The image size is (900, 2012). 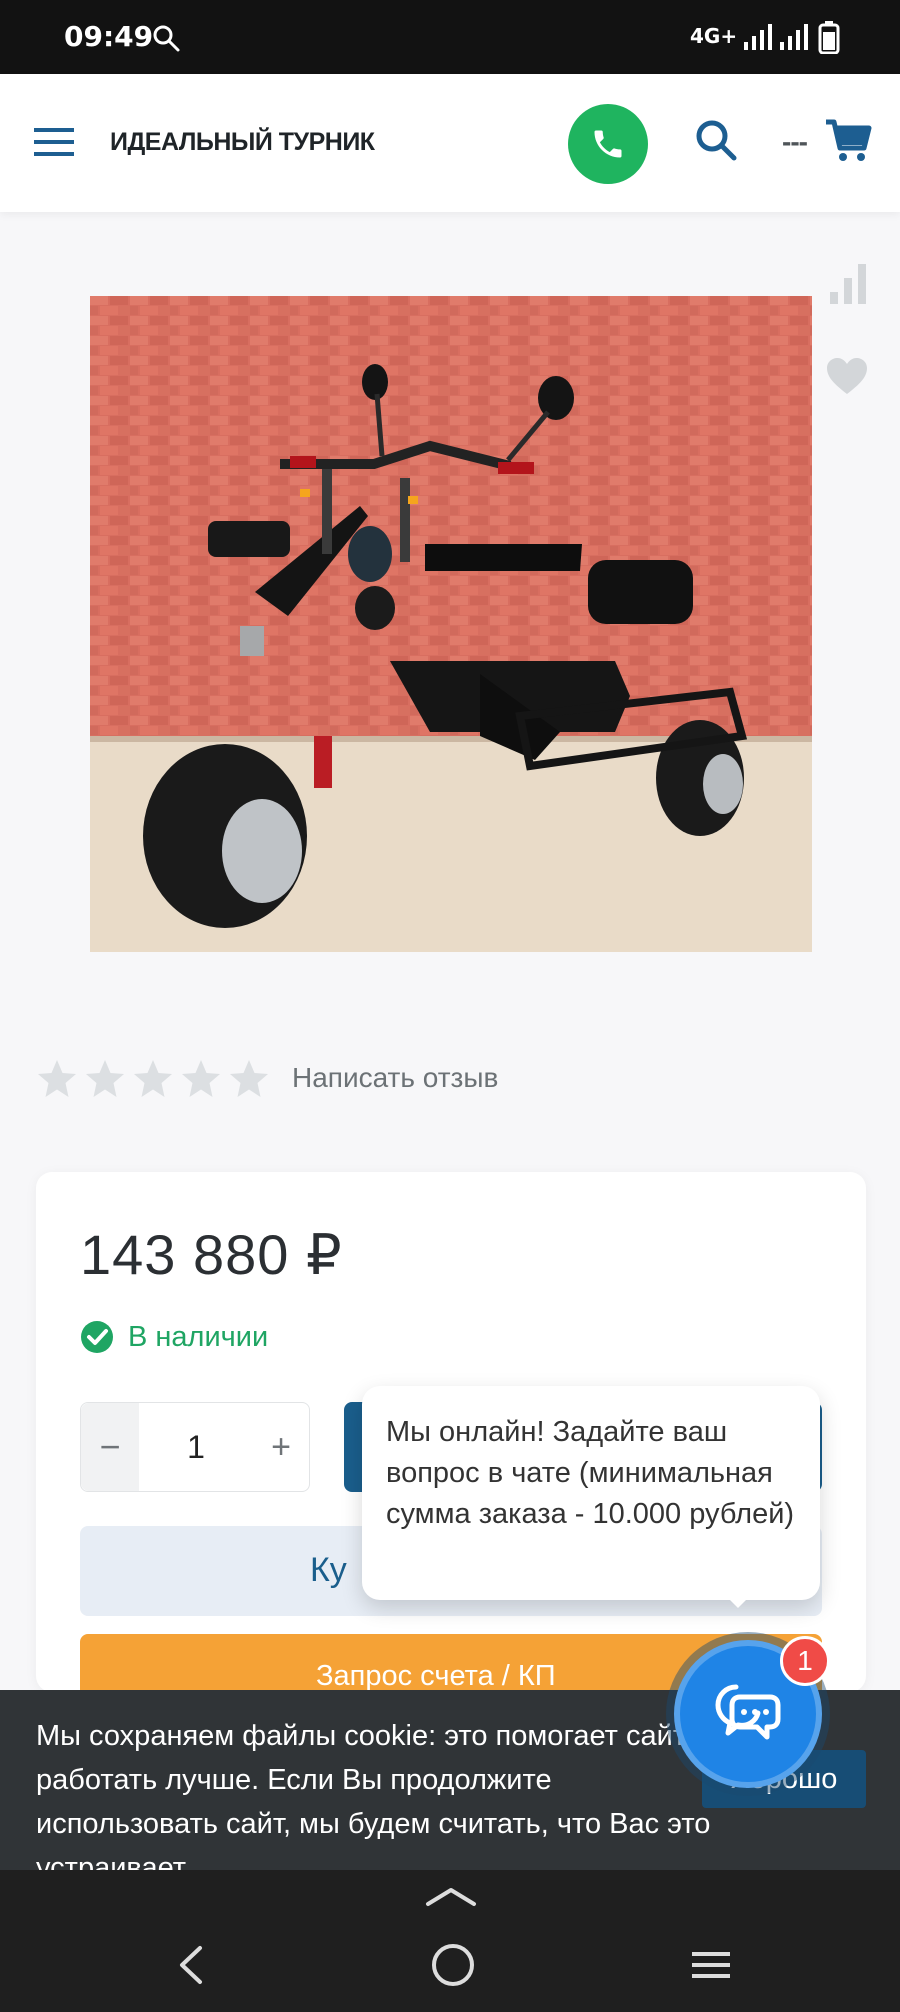 I want to click on cart-total: ---, so click(x=795, y=142).